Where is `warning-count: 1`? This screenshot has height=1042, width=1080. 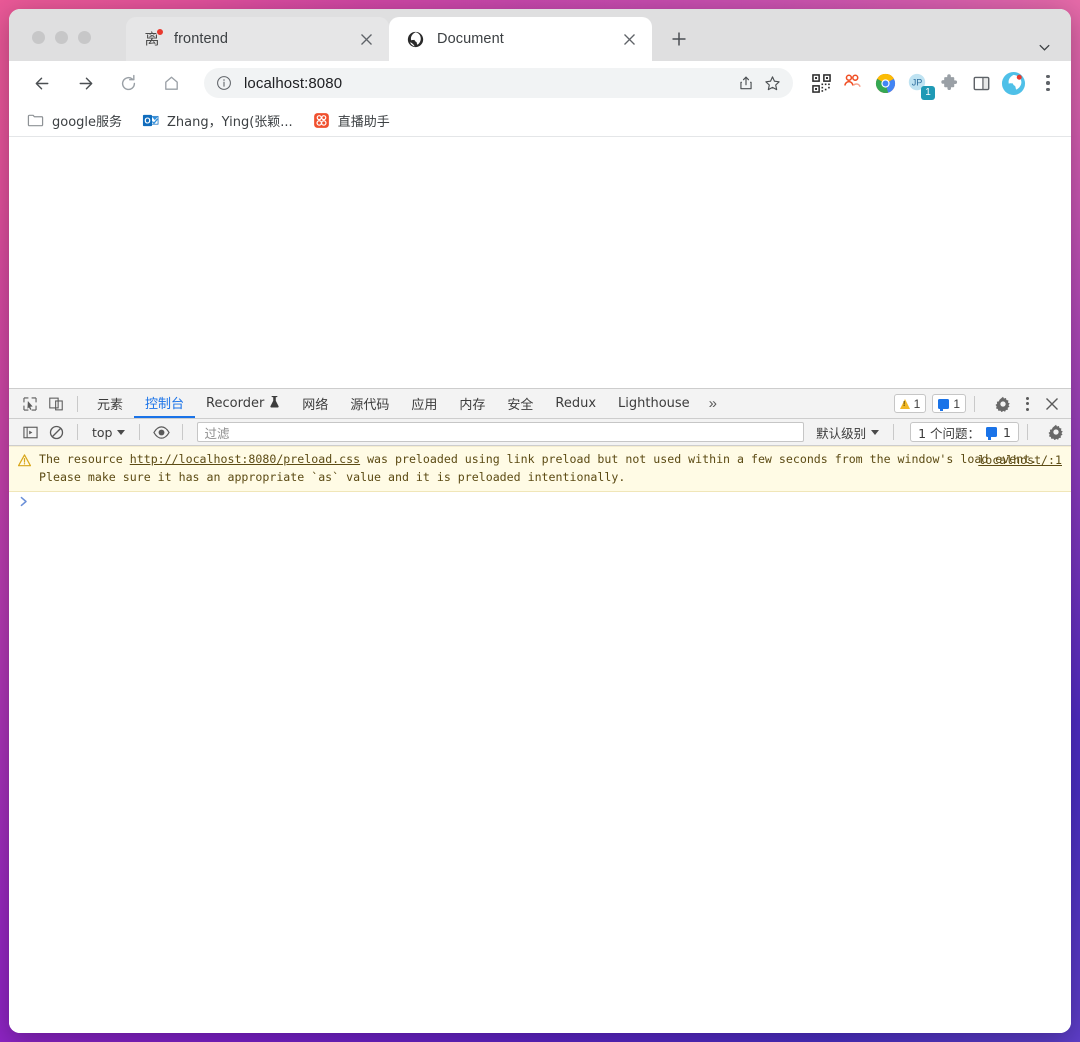 warning-count: 1 is located at coordinates (917, 403).